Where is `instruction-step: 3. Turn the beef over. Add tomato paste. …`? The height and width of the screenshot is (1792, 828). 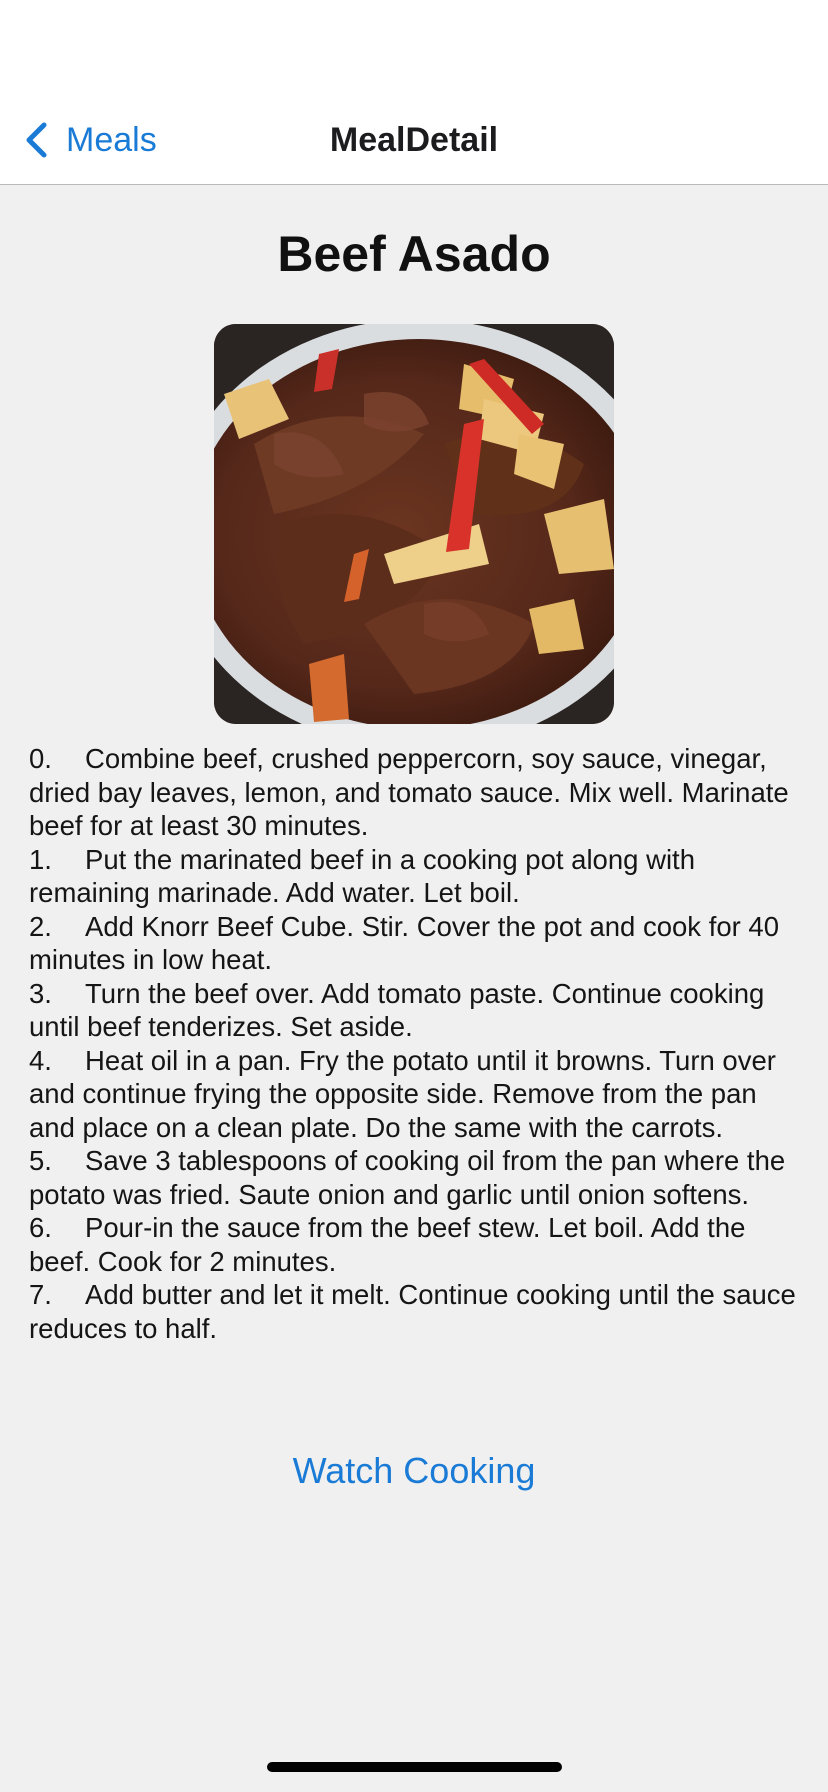 instruction-step: 3. Turn the beef over. Add tomato paste. … is located at coordinates (414, 1010).